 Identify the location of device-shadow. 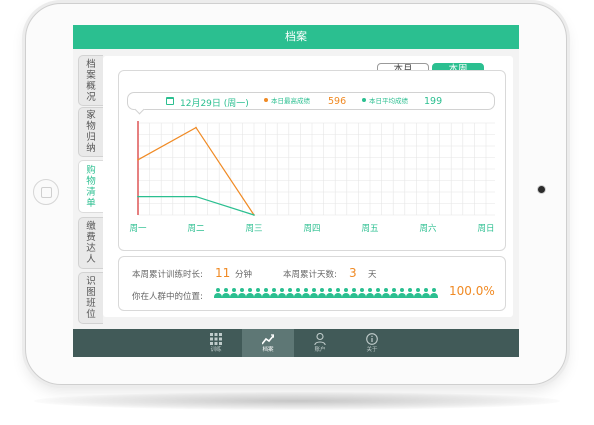
(297, 401).